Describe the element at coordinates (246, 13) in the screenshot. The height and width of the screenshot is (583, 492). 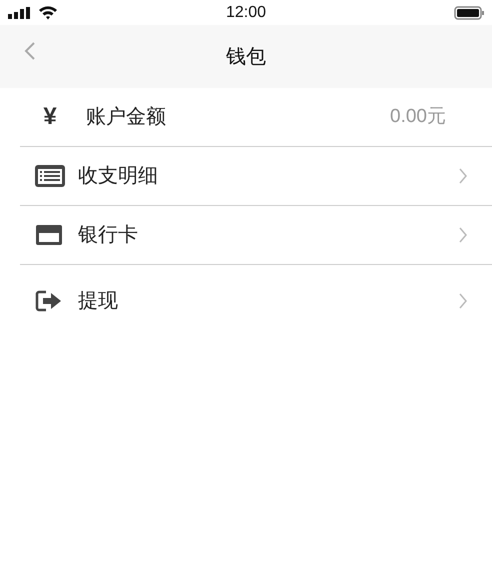
I see `status-time: 12:00` at that location.